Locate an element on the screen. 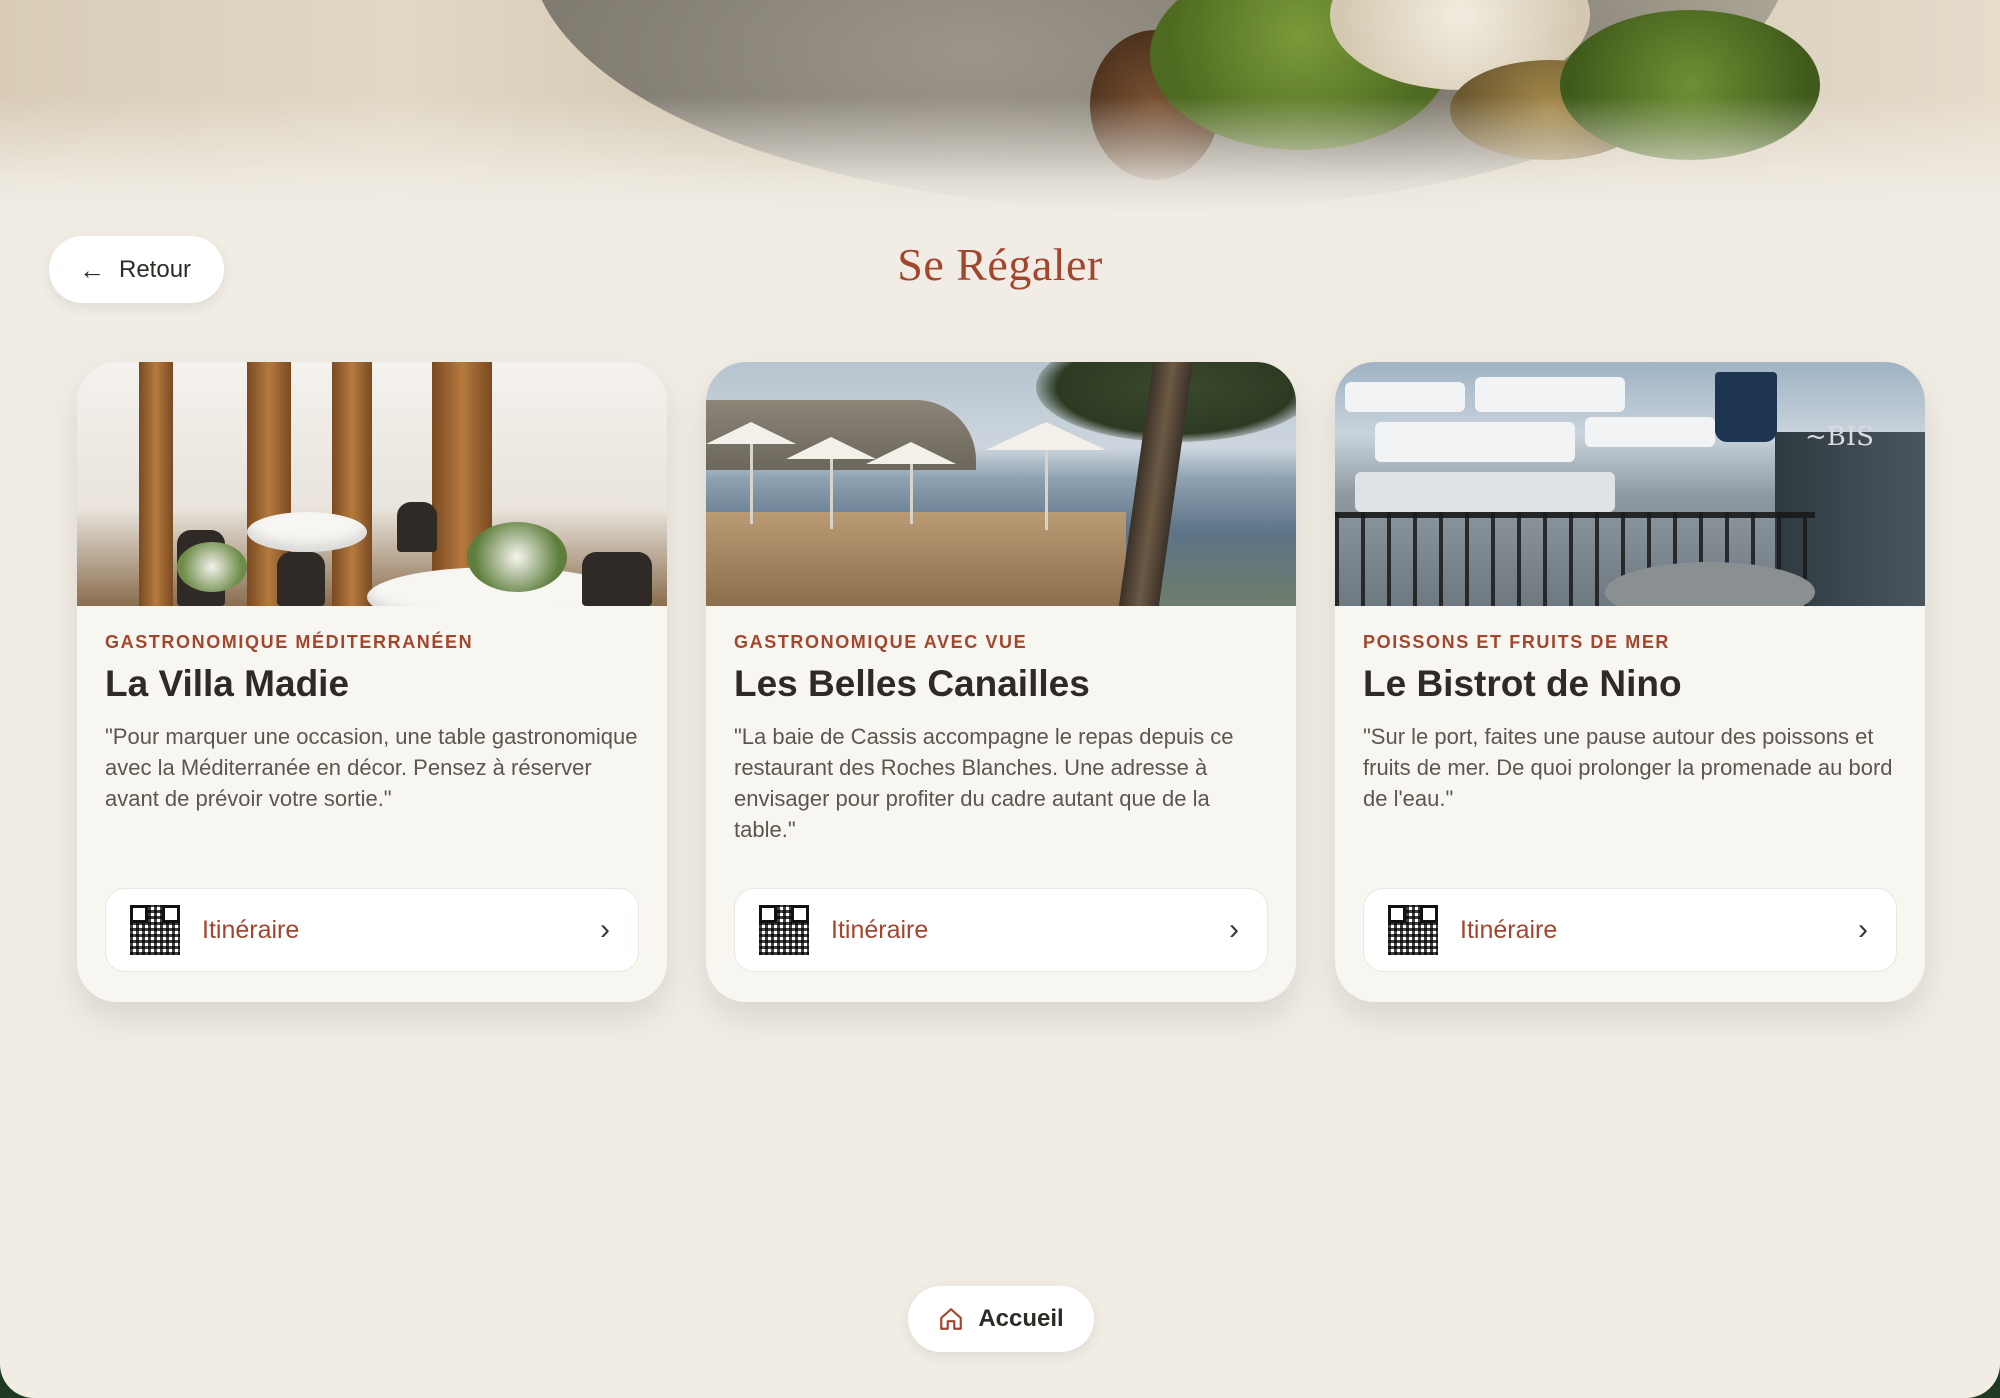 The width and height of the screenshot is (2000, 1398). restaurant-category: GASTRONOMIQUE MÉDITERRANÉEN is located at coordinates (289, 642).